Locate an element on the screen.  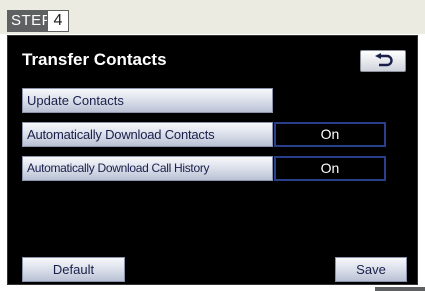
auto-download-contacts-status: On is located at coordinates (330, 134).